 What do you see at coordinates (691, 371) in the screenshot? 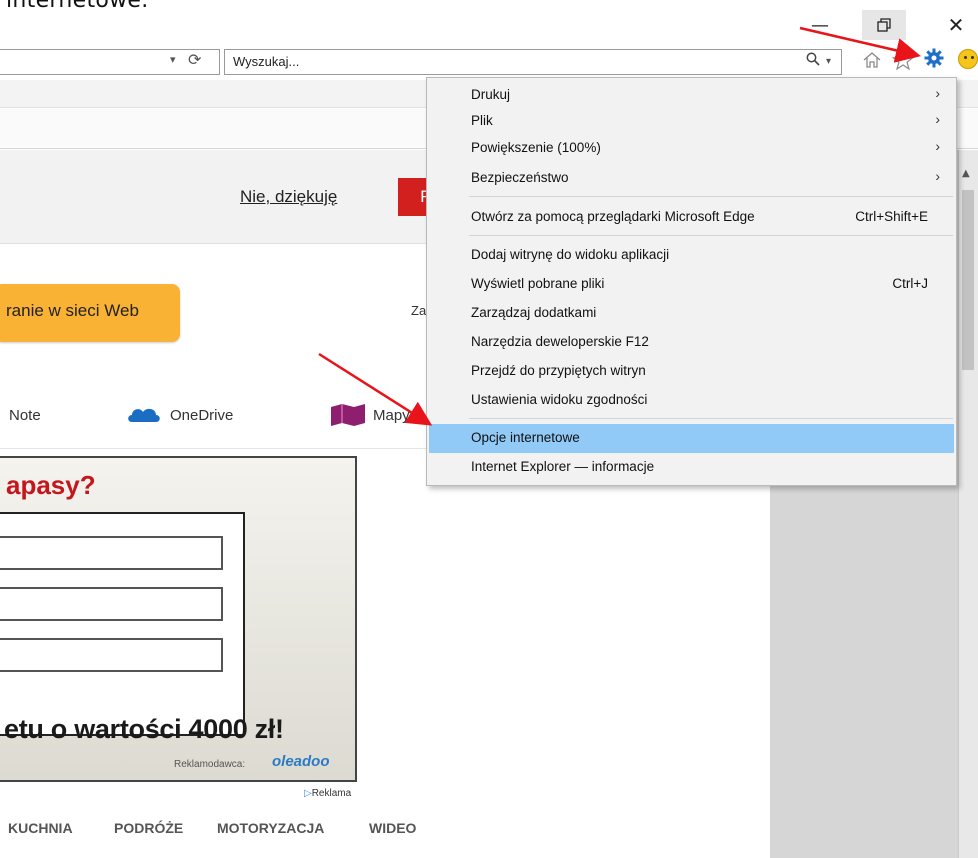
I see `menu-item-pinned-sites: Przejdź do przypiętych witryn` at bounding box center [691, 371].